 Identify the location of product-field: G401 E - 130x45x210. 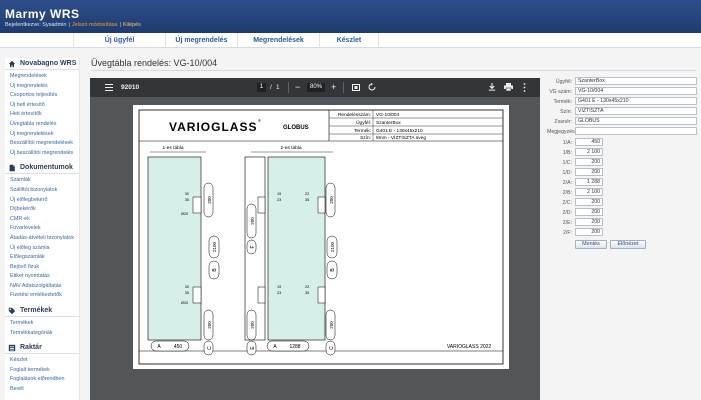
(636, 101).